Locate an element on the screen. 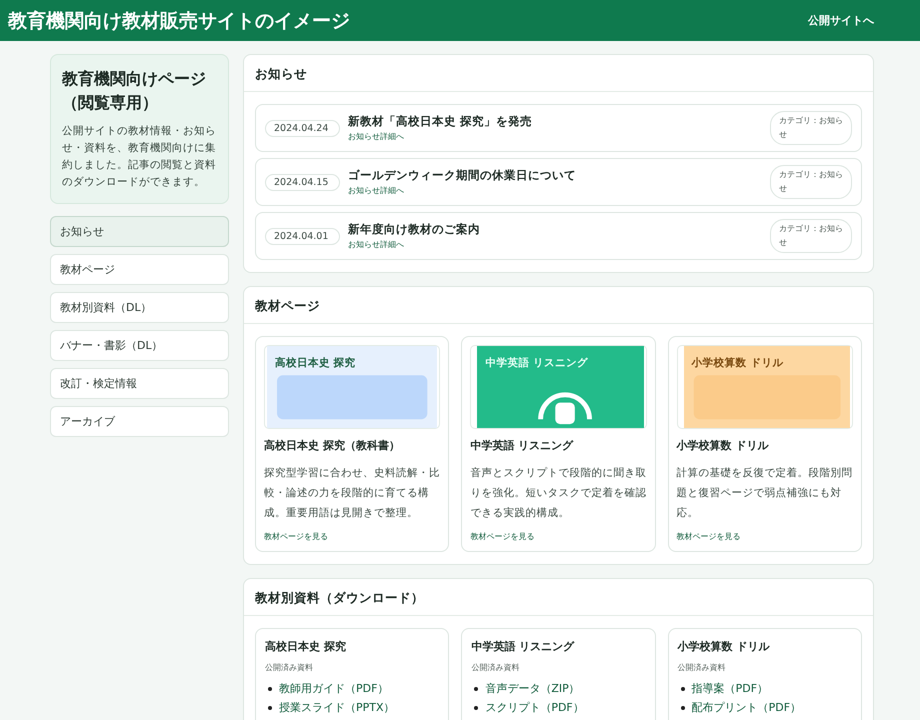 The image size is (920, 720). sidebar-item: 改訂・検定情報 is located at coordinates (139, 383).